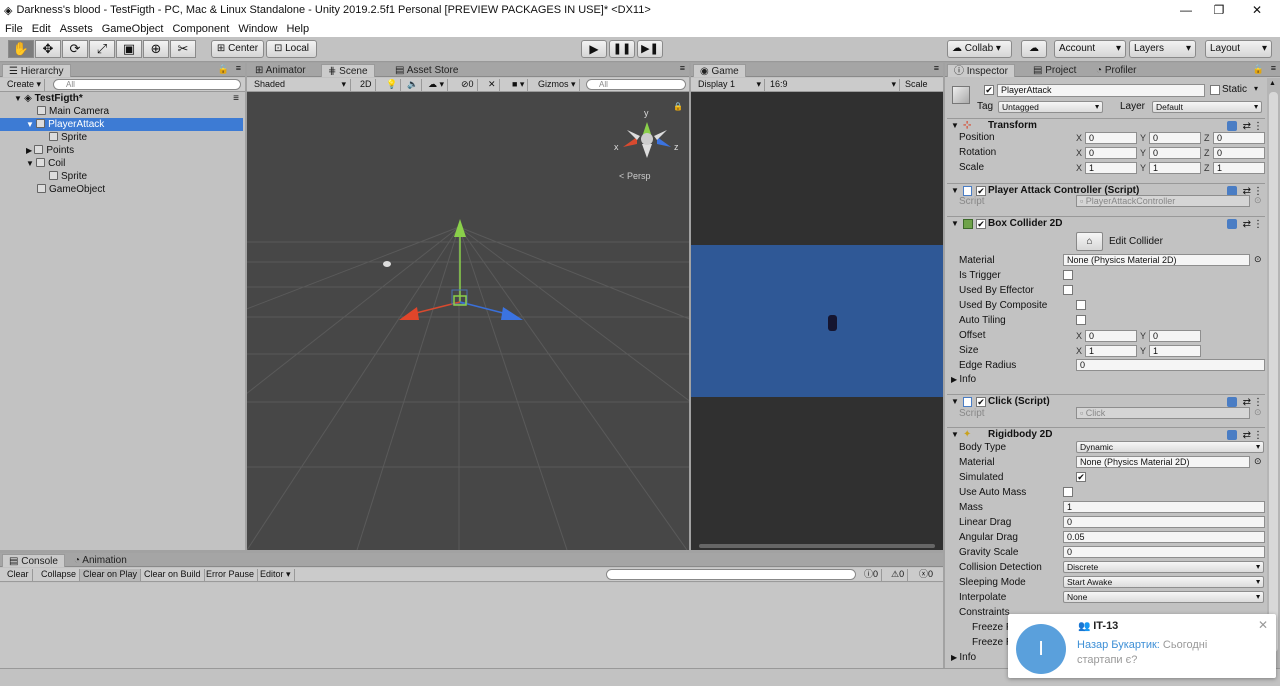  I want to click on pivot-center-button: ⊞ Center, so click(237, 49).